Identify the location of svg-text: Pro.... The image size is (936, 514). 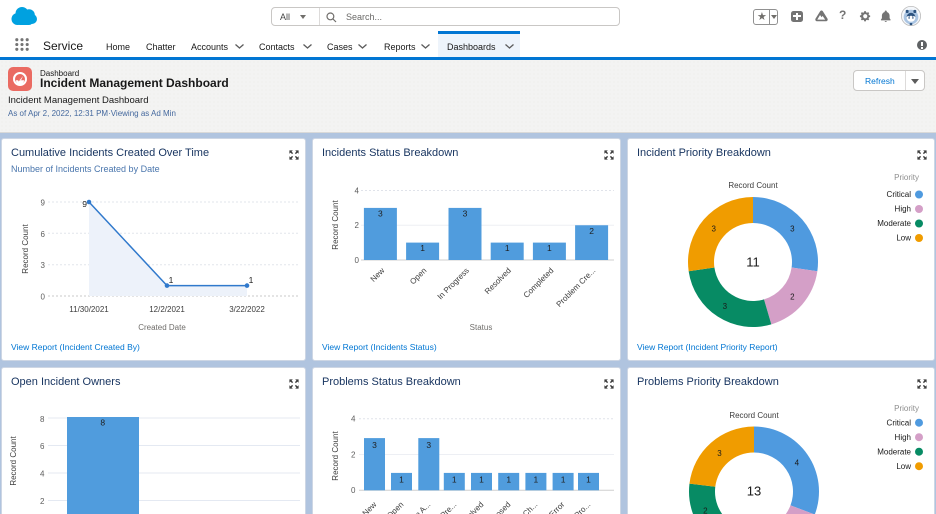
(583, 507).